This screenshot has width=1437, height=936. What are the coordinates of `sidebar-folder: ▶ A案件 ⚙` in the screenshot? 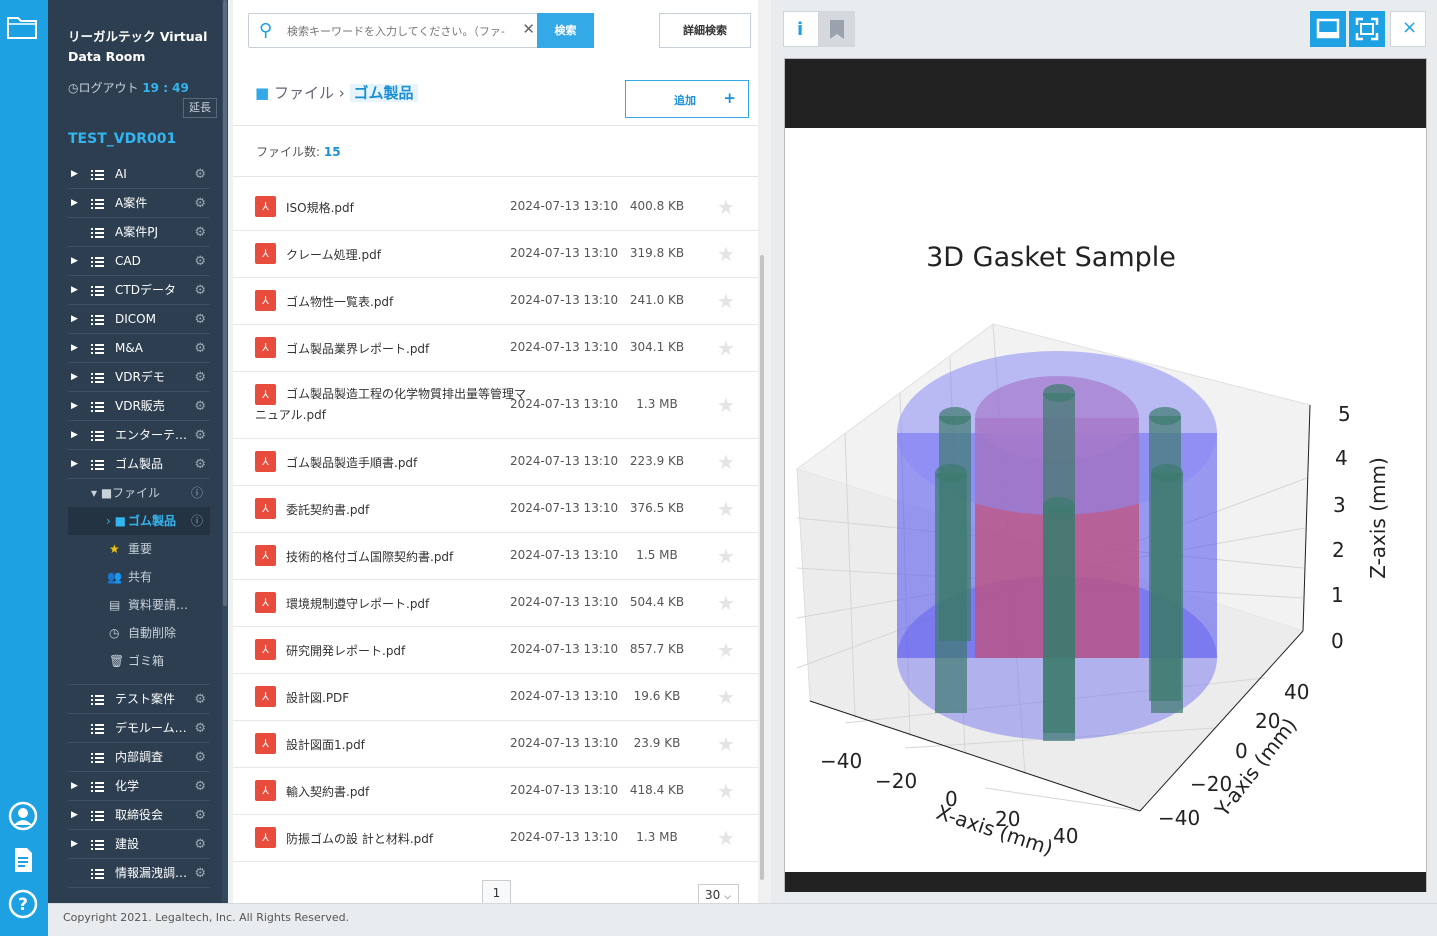 It's located at (139, 203).